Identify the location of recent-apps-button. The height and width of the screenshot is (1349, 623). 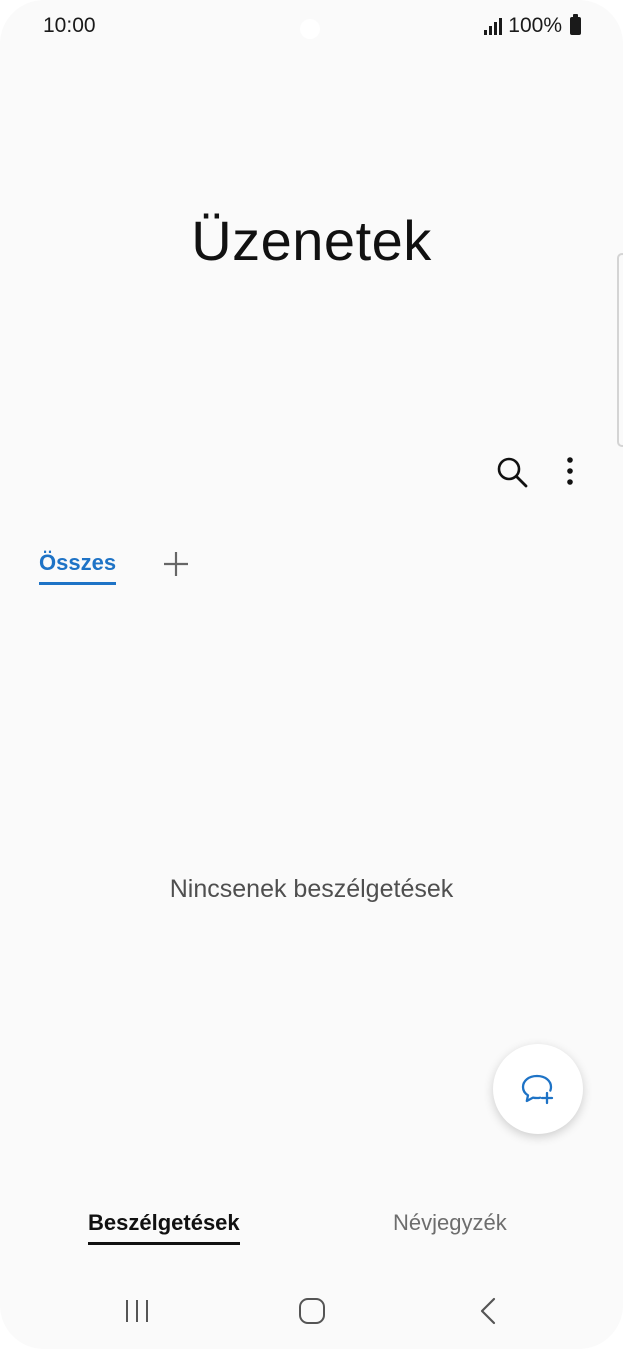
(137, 1311).